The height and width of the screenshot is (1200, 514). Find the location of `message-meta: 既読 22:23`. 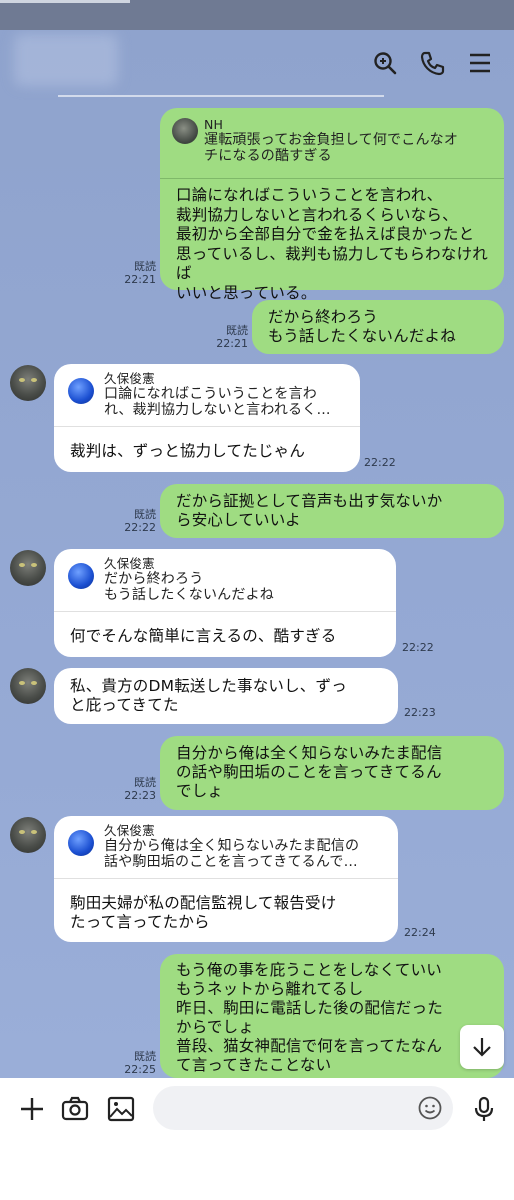

message-meta: 既読 22:23 is located at coordinates (137, 789).